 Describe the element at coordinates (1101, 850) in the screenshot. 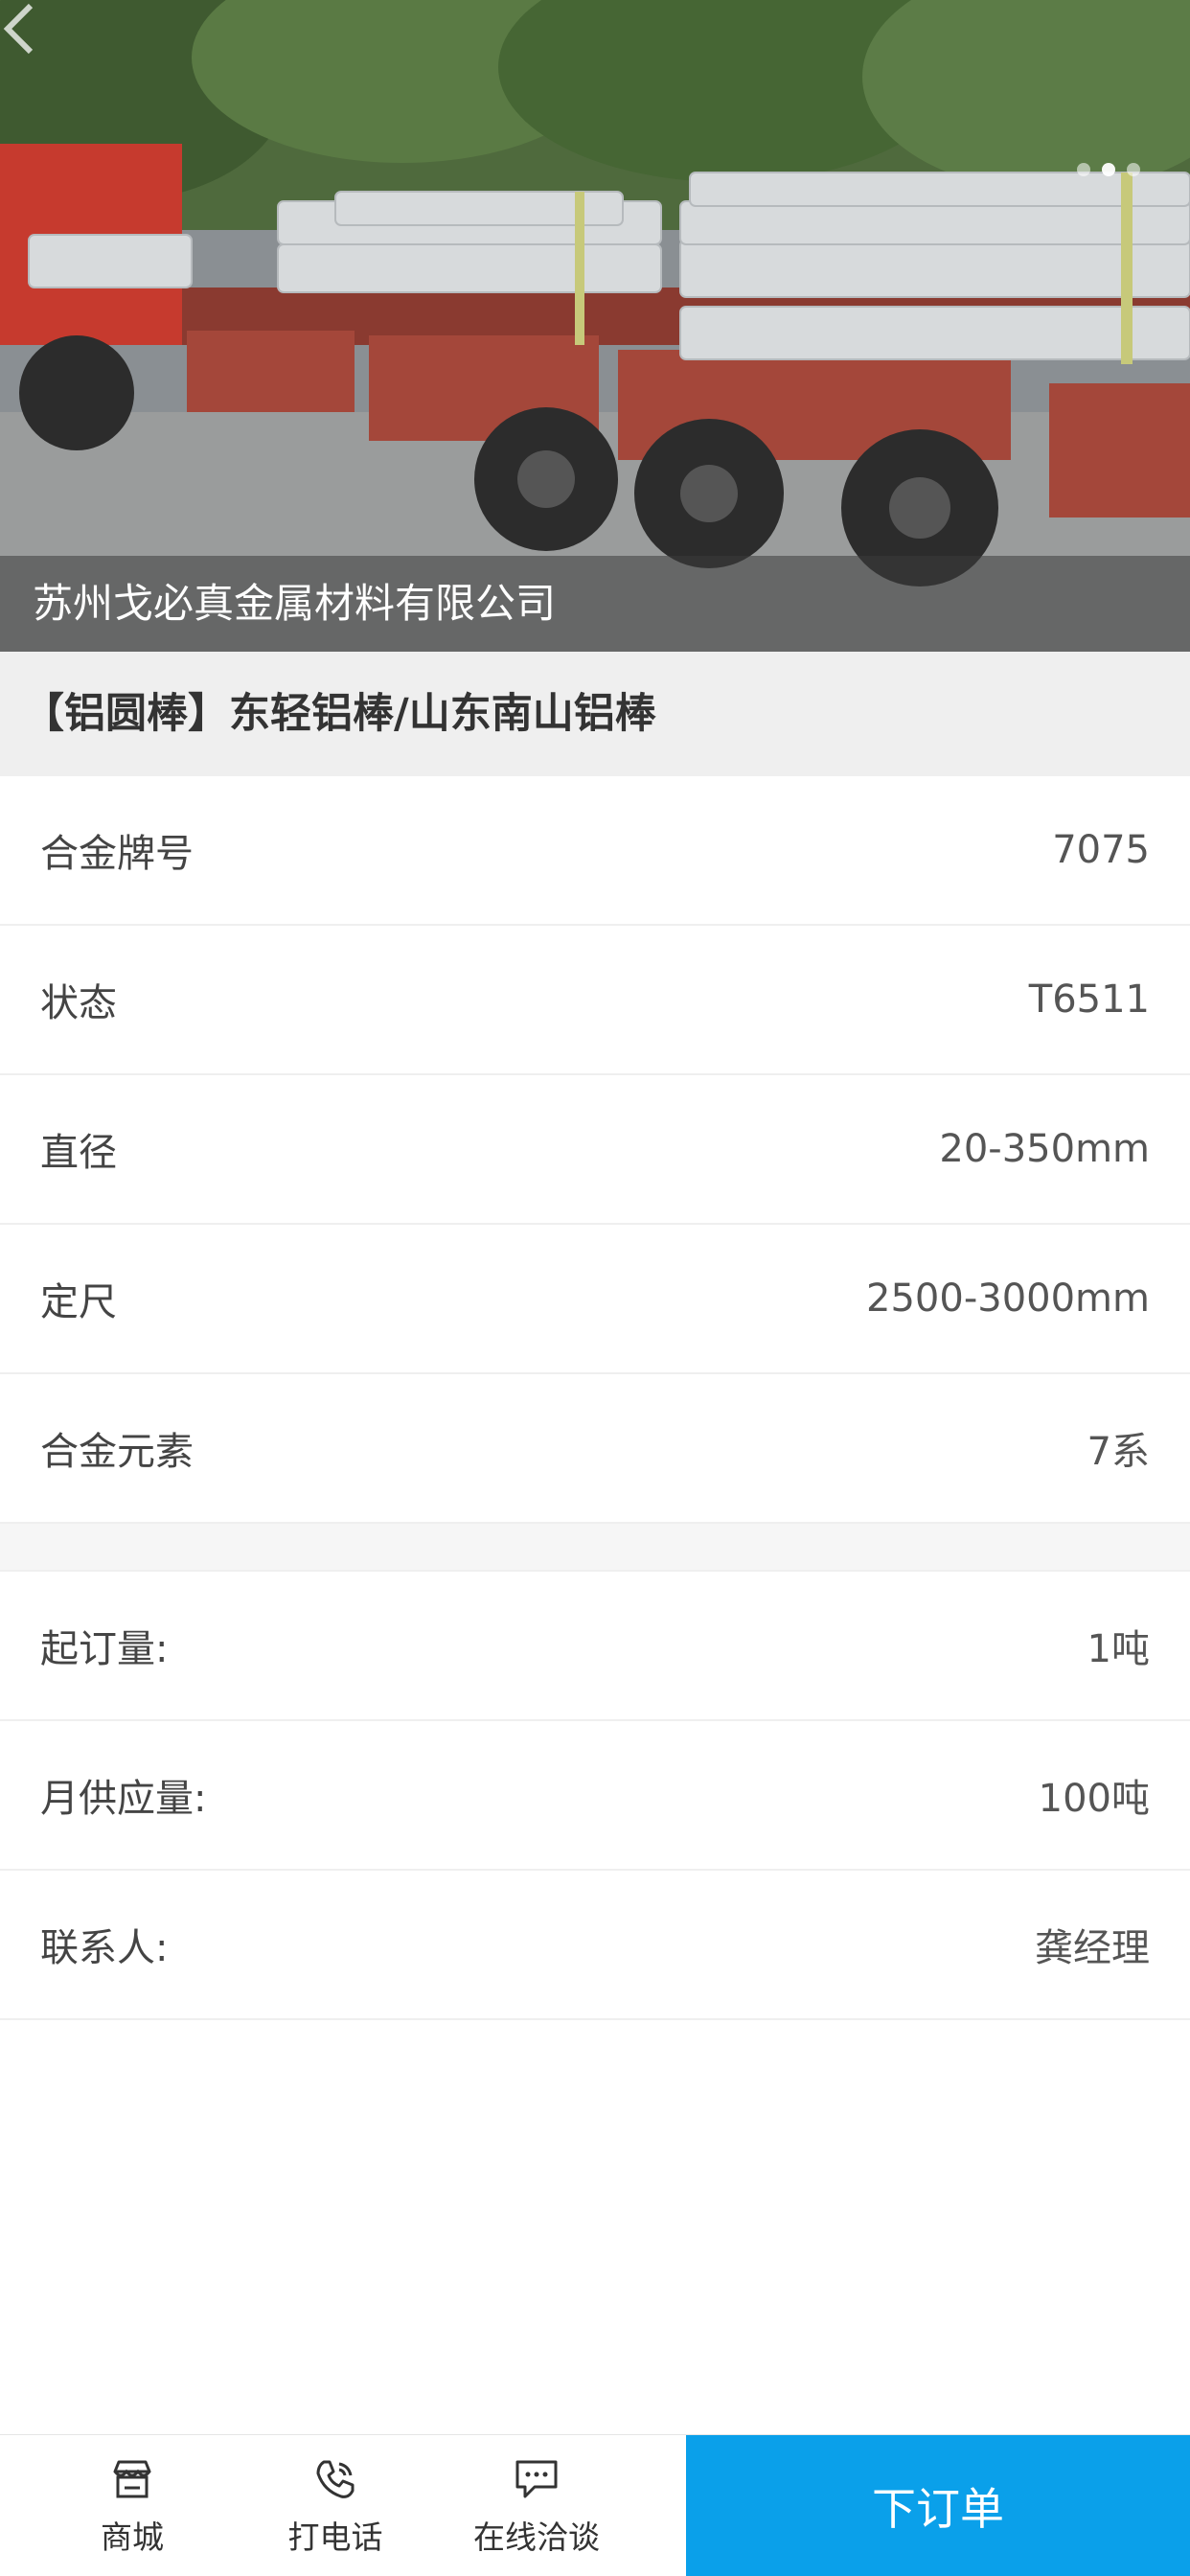

I see `spec-value: 7075` at that location.